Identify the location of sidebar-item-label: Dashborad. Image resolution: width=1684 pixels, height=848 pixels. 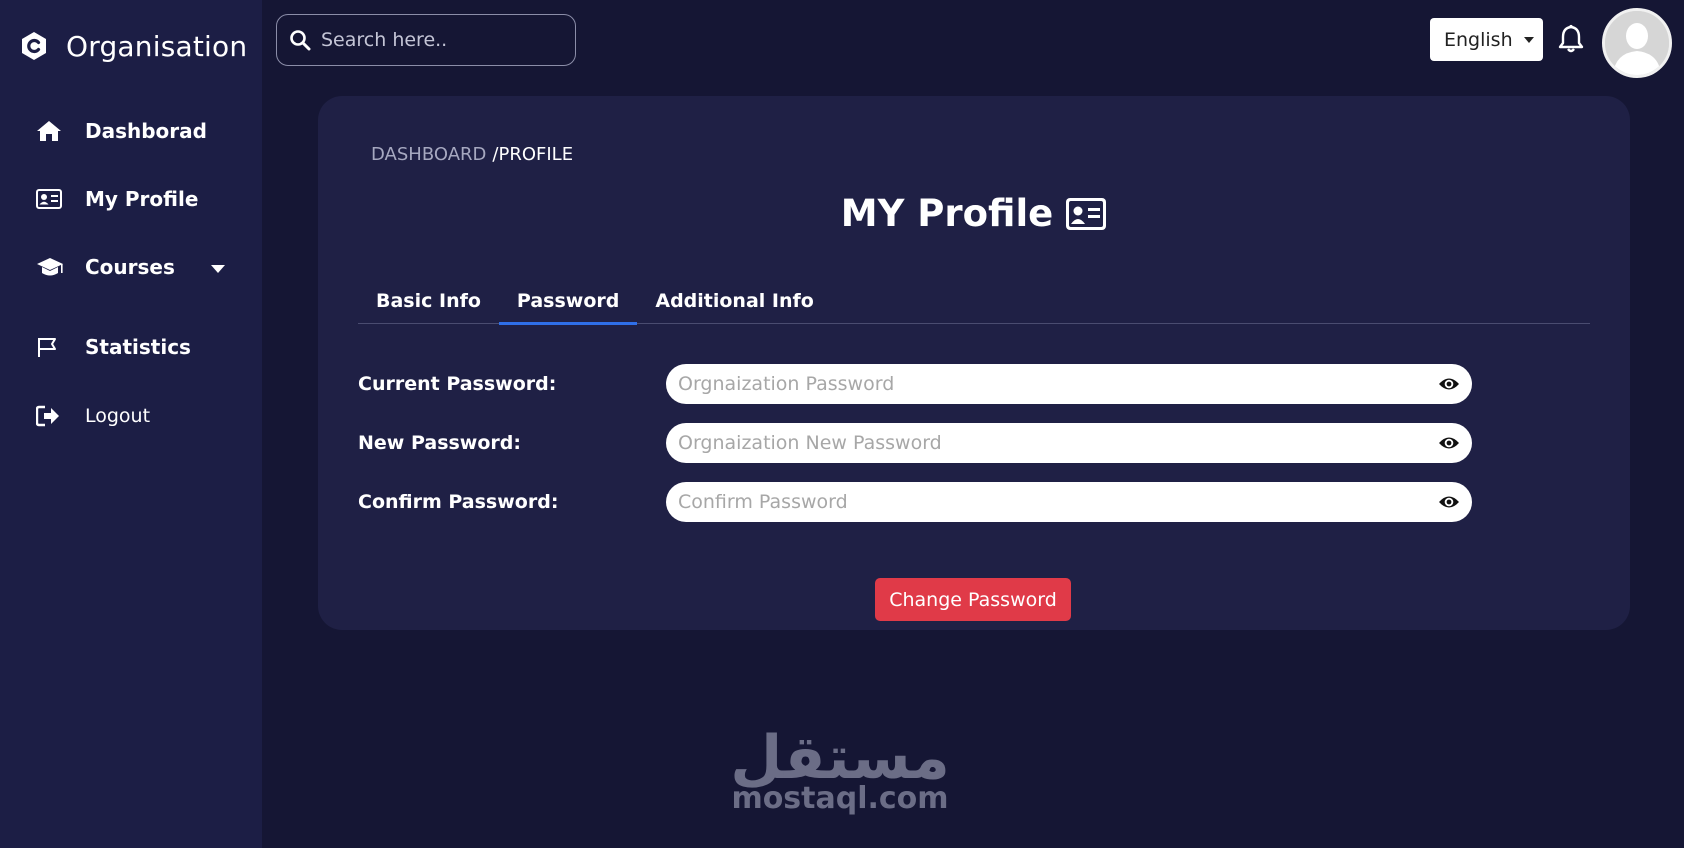
(146, 131).